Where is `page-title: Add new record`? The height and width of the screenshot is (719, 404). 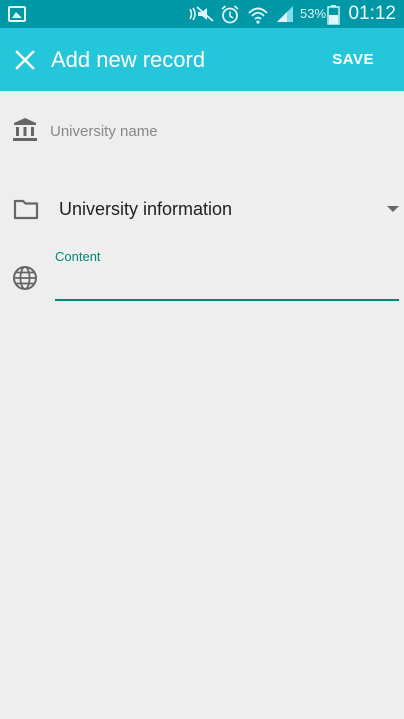 page-title: Add new record is located at coordinates (128, 59).